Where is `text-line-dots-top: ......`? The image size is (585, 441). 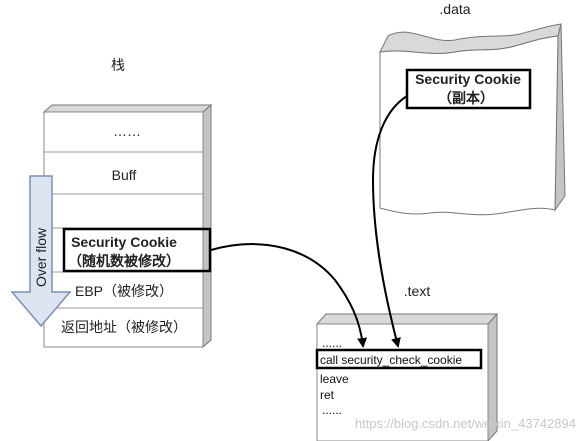 text-line-dots-top: ...... is located at coordinates (332, 343).